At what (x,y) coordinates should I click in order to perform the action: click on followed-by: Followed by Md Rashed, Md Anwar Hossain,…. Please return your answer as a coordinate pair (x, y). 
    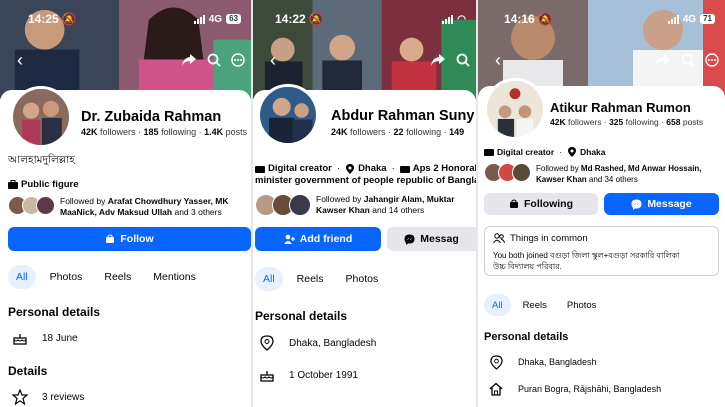
    Looking at the image, I should click on (593, 174).